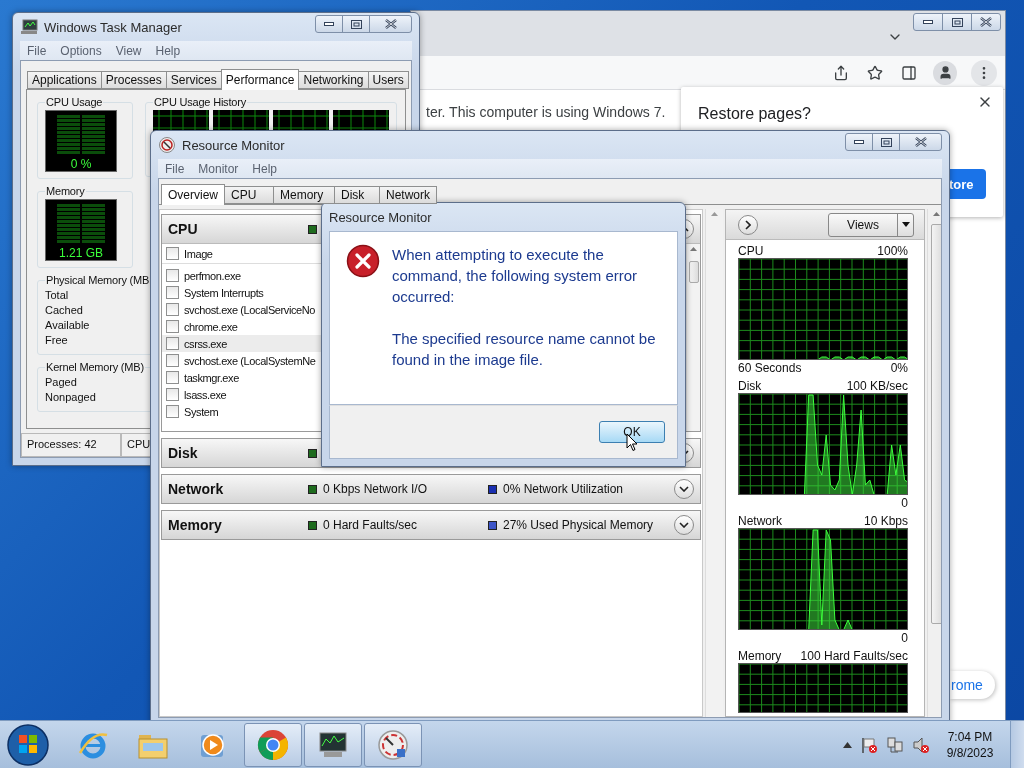  Describe the element at coordinates (250, 309) in the screenshot. I see `table-cell: svchost.exe (LocalServiceNo` at that location.